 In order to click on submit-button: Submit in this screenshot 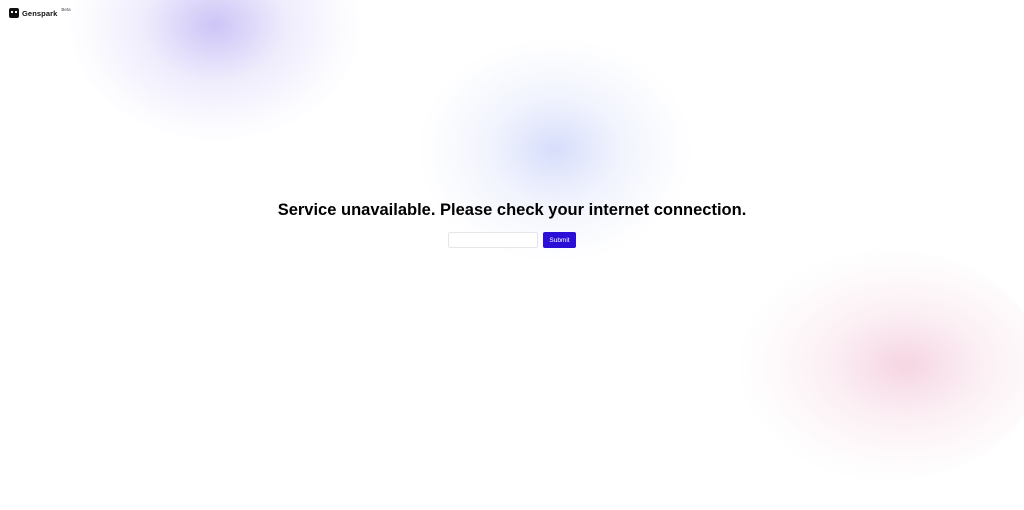, I will do `click(559, 240)`.